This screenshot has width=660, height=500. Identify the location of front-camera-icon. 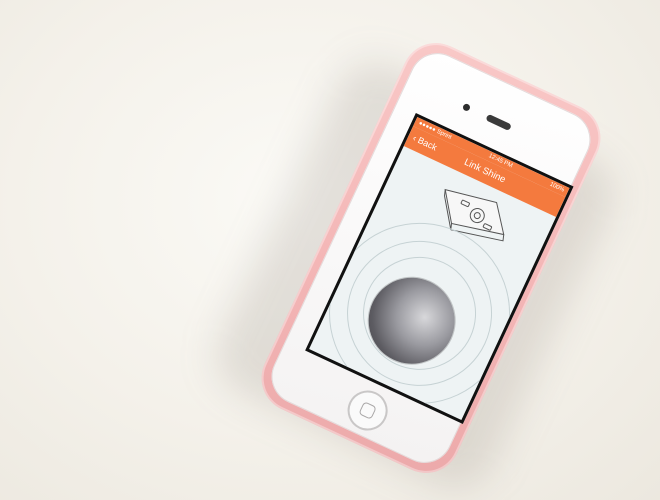
(466, 107).